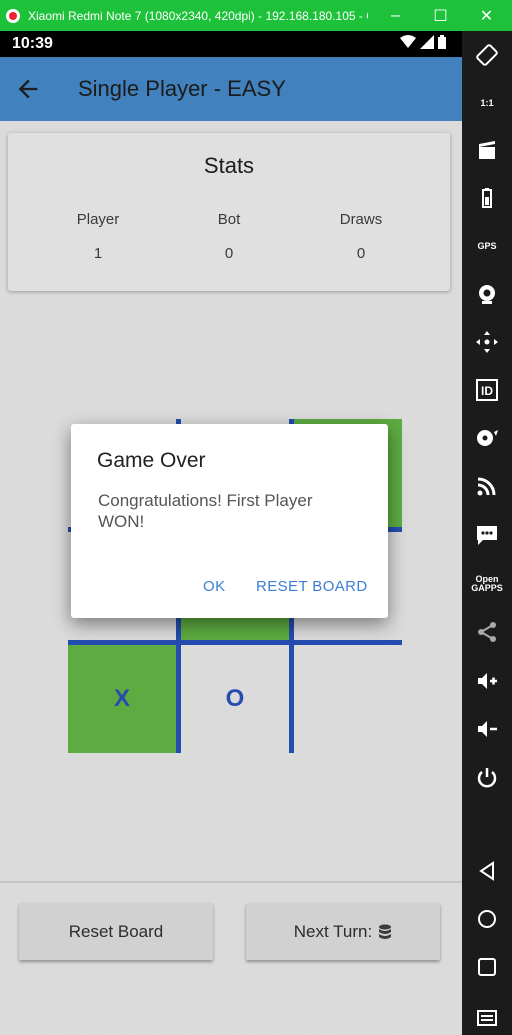 The image size is (512, 1035). I want to click on pixel-perfect-icon: 1:1, so click(487, 103).